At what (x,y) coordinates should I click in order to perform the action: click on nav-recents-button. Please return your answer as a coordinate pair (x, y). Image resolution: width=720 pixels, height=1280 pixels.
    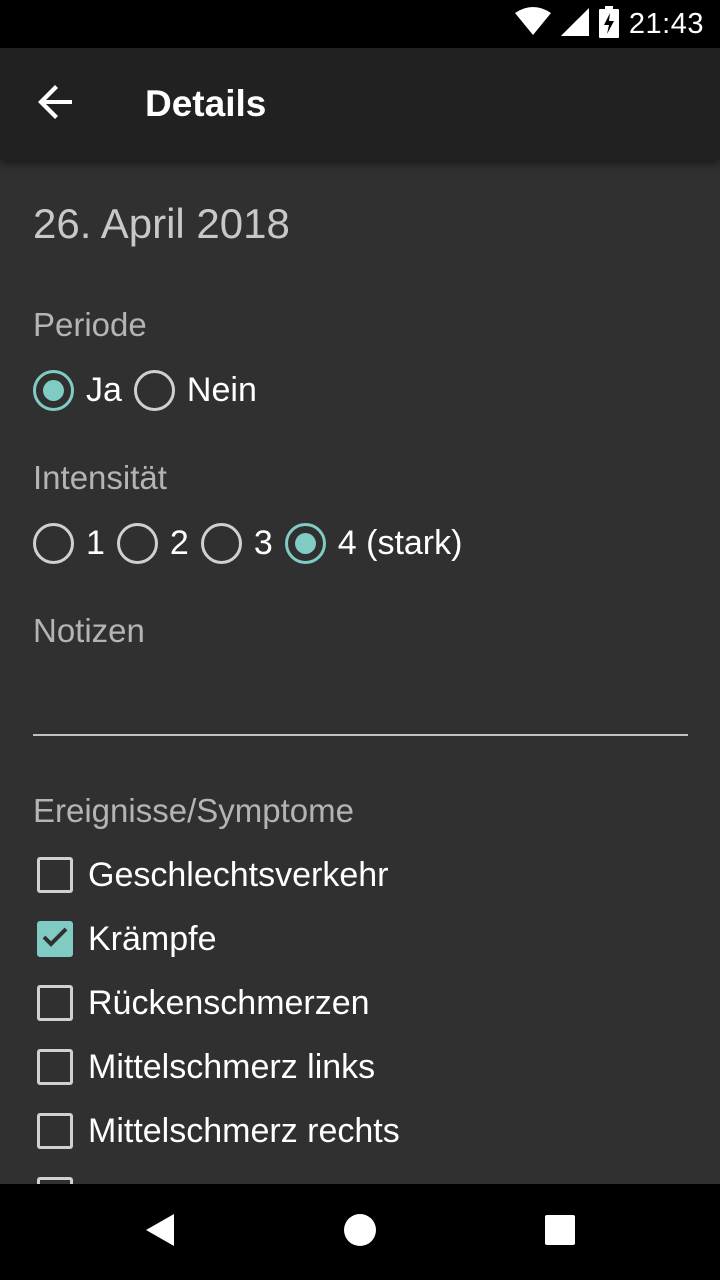
    Looking at the image, I should click on (560, 1232).